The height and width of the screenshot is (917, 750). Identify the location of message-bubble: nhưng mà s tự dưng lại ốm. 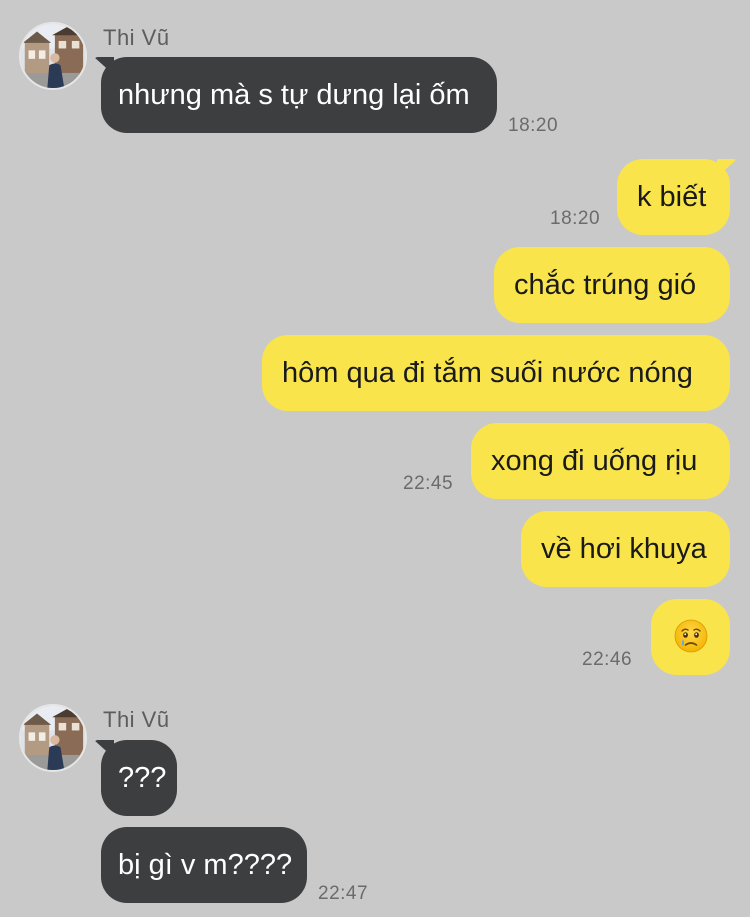
(299, 95).